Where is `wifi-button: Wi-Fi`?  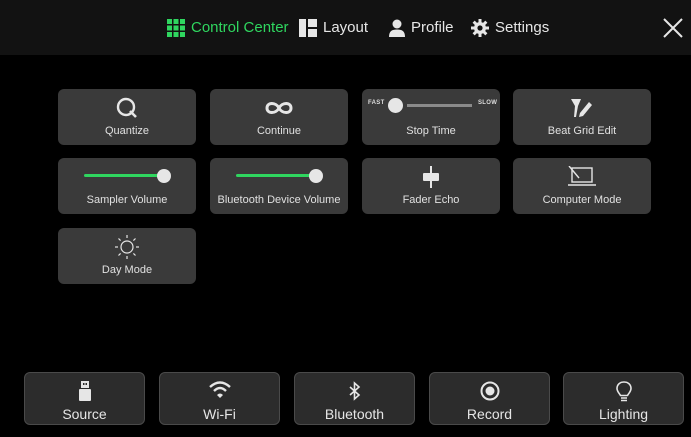 wifi-button: Wi-Fi is located at coordinates (219, 398).